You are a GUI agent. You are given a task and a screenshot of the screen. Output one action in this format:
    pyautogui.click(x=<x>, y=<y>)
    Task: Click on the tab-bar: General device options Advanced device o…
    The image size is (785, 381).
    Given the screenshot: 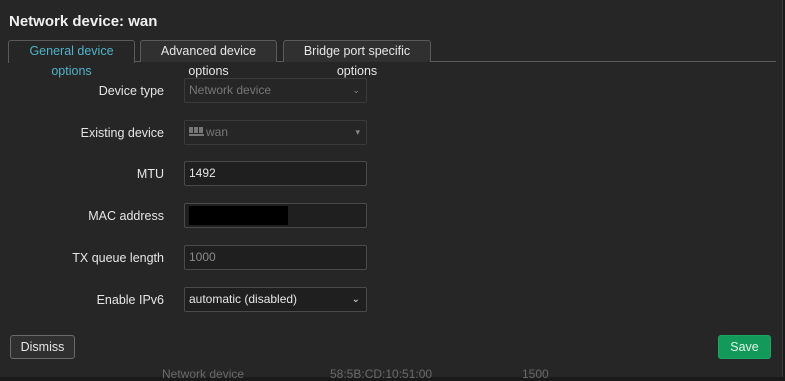 What is the action you would take?
    pyautogui.click(x=392, y=59)
    